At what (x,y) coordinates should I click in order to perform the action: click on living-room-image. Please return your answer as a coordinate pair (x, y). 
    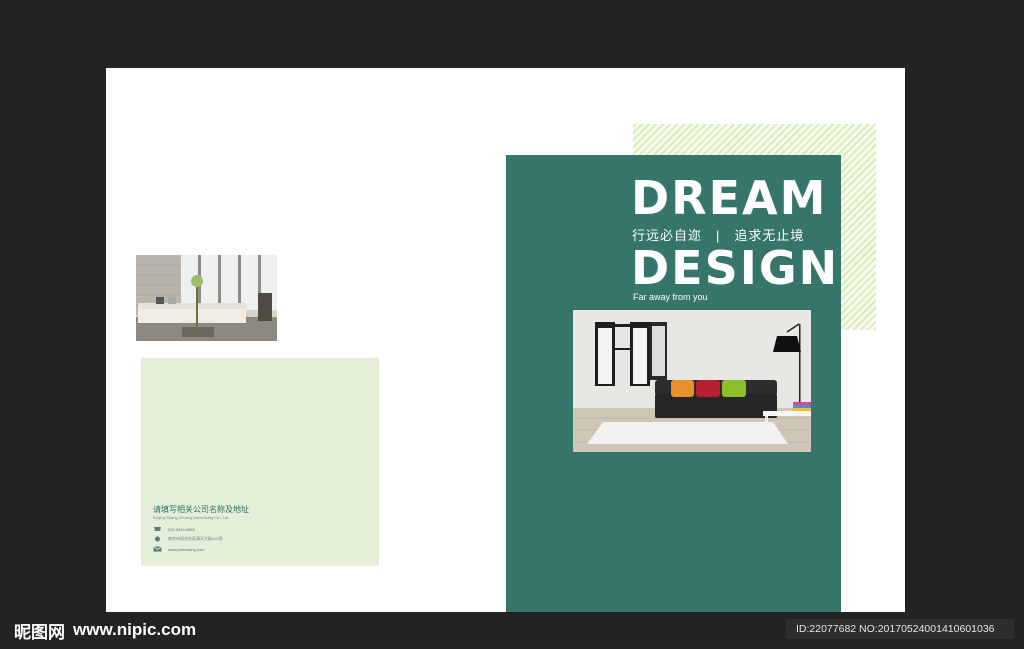
    Looking at the image, I should click on (206, 298).